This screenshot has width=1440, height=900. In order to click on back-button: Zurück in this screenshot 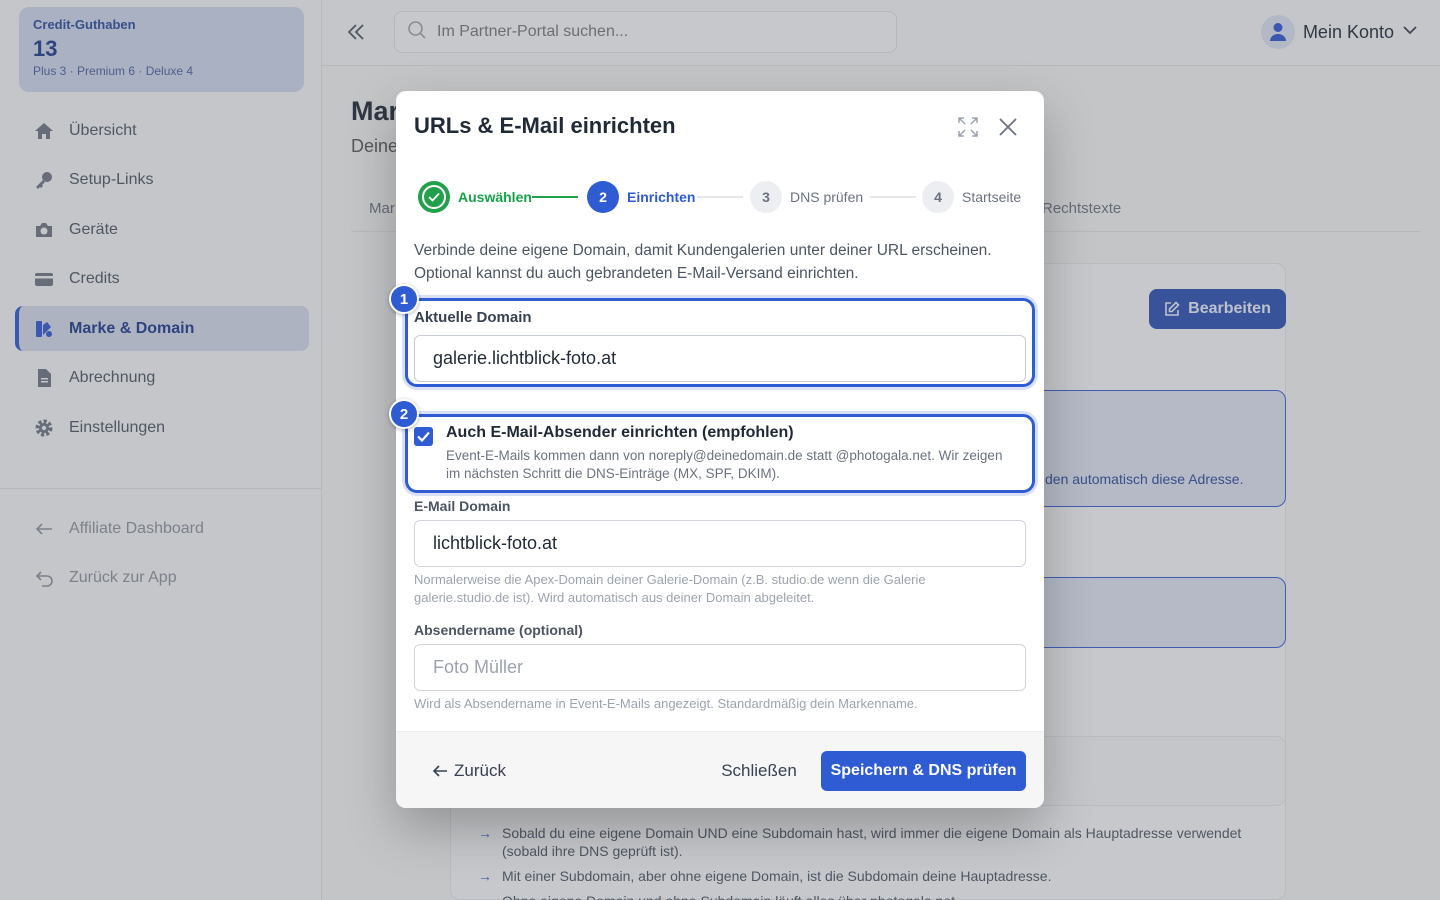, I will do `click(469, 771)`.